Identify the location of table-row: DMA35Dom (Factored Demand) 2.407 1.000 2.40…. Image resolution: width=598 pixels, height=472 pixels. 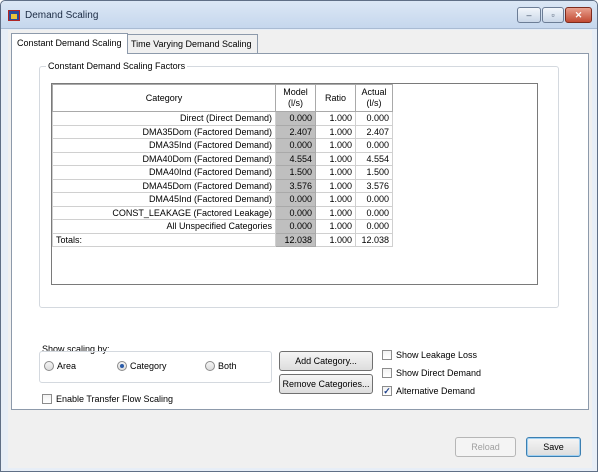
(222, 131).